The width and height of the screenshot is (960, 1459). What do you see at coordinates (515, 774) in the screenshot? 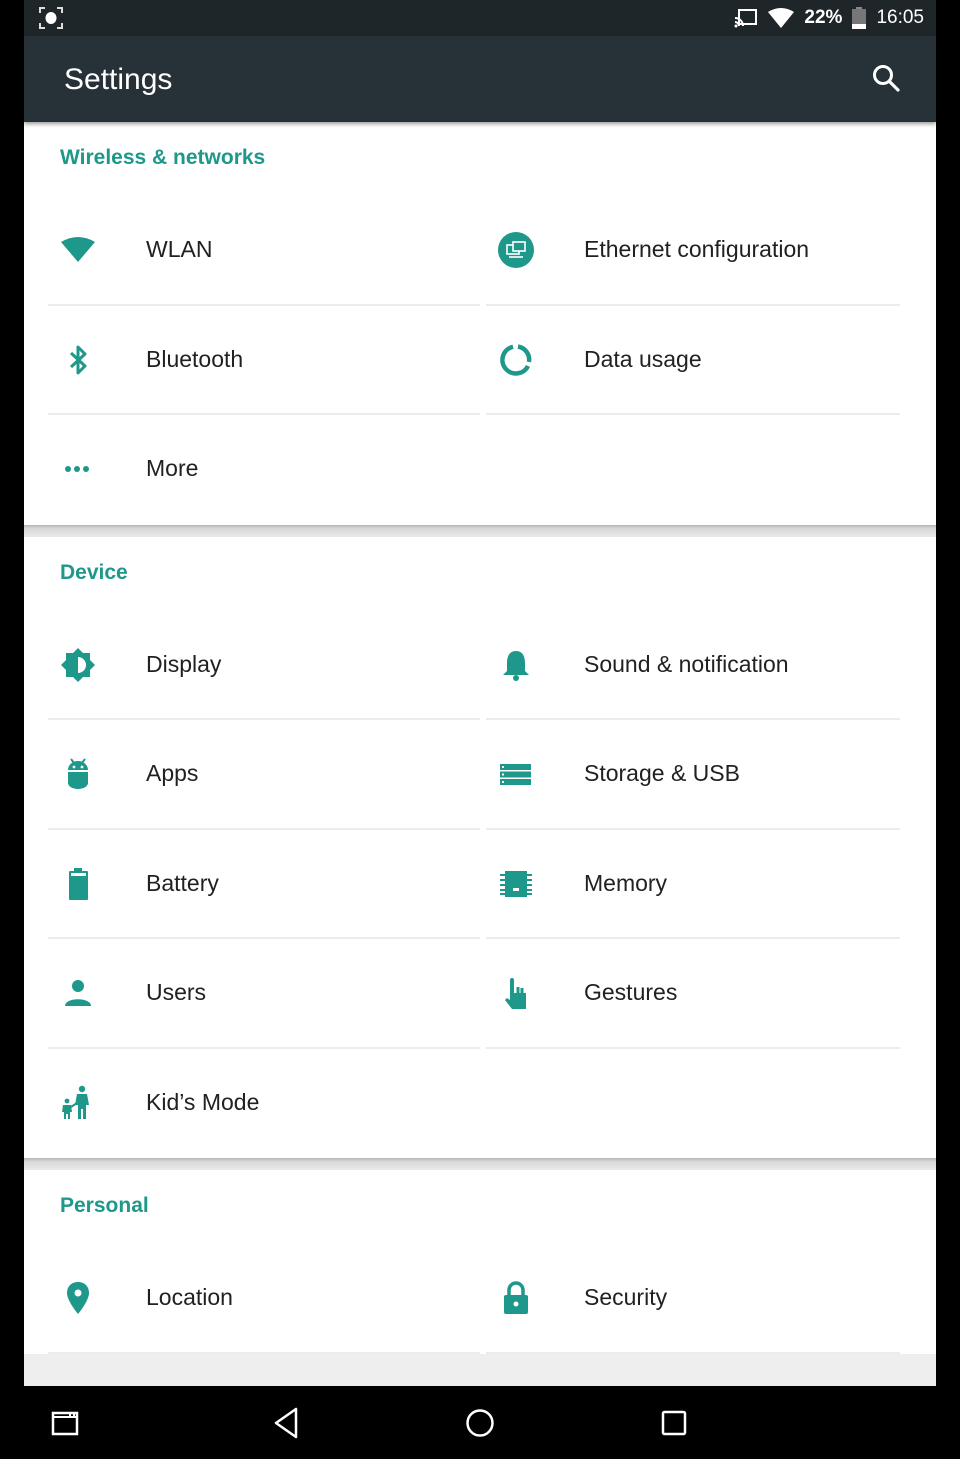
I see `storage-icon` at bounding box center [515, 774].